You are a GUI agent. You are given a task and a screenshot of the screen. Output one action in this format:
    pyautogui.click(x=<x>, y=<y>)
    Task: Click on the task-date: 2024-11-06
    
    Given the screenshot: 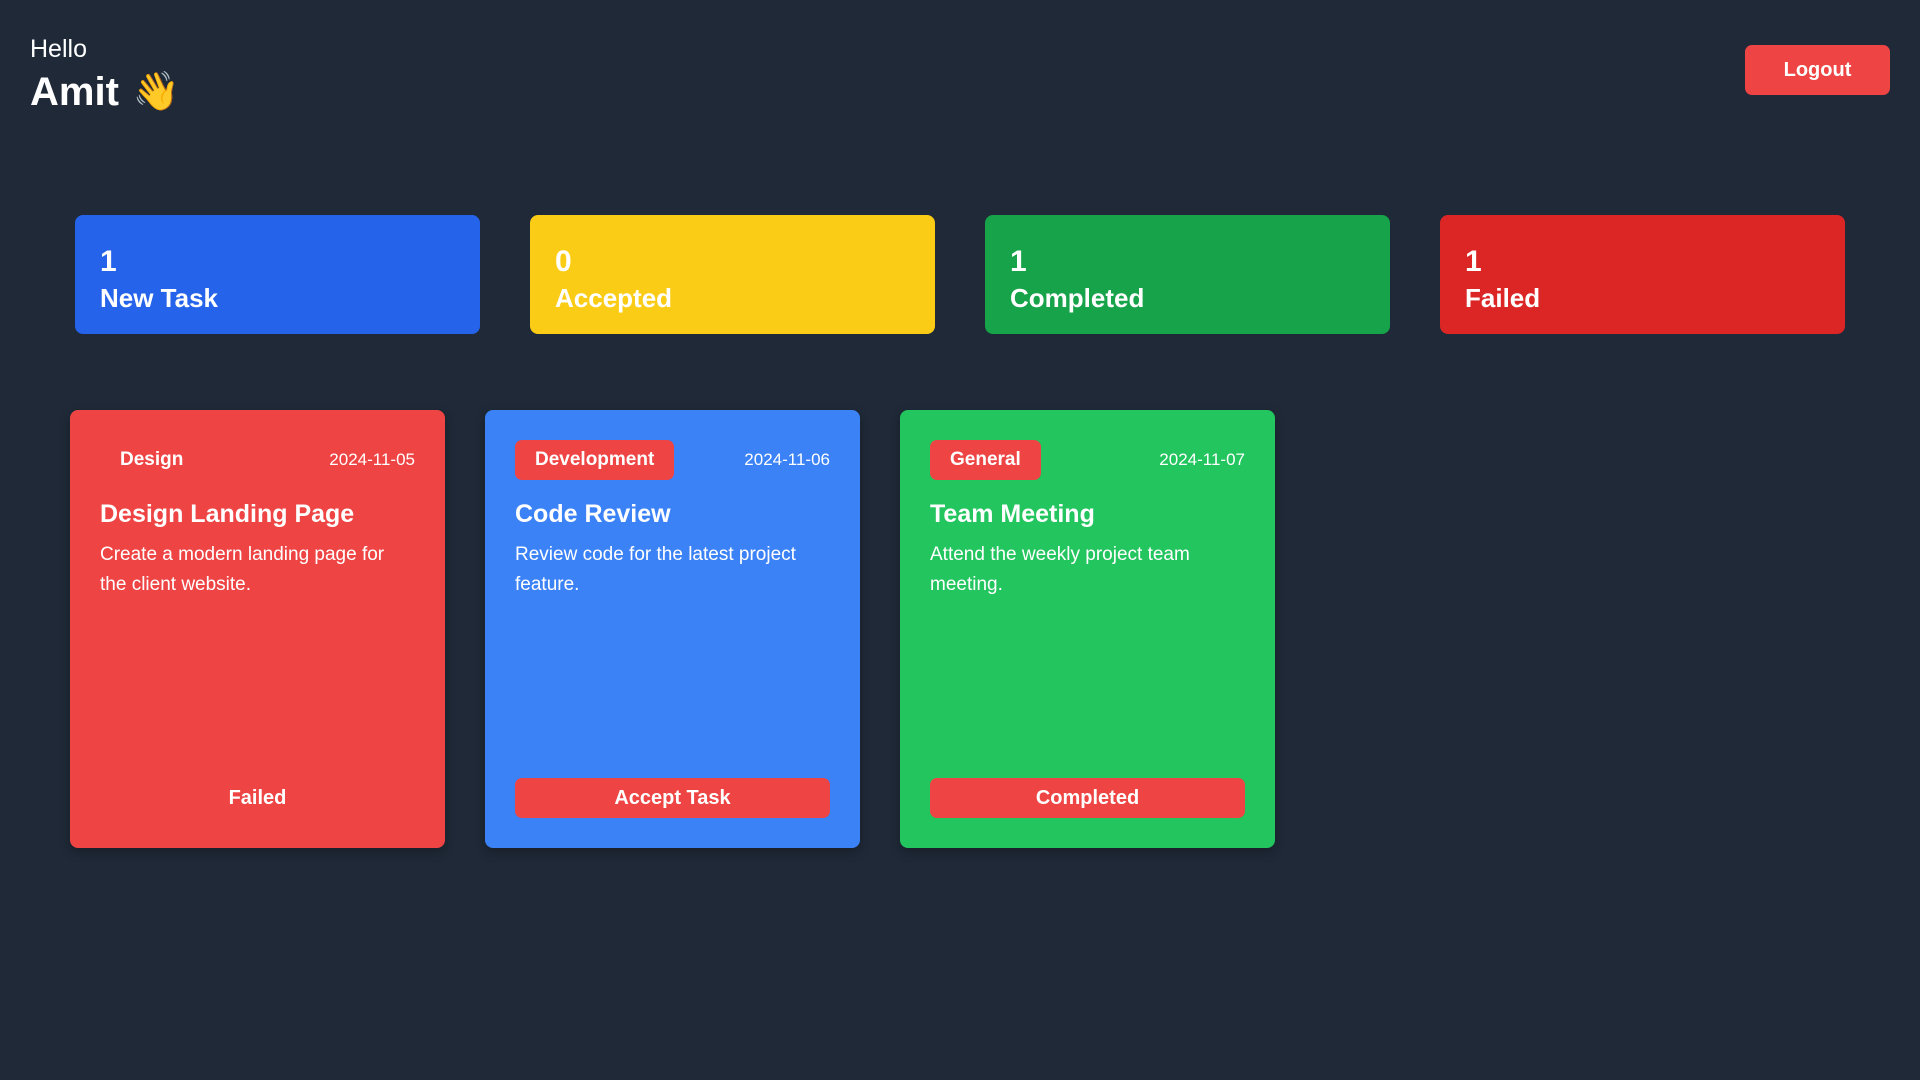 What is the action you would take?
    pyautogui.click(x=787, y=459)
    